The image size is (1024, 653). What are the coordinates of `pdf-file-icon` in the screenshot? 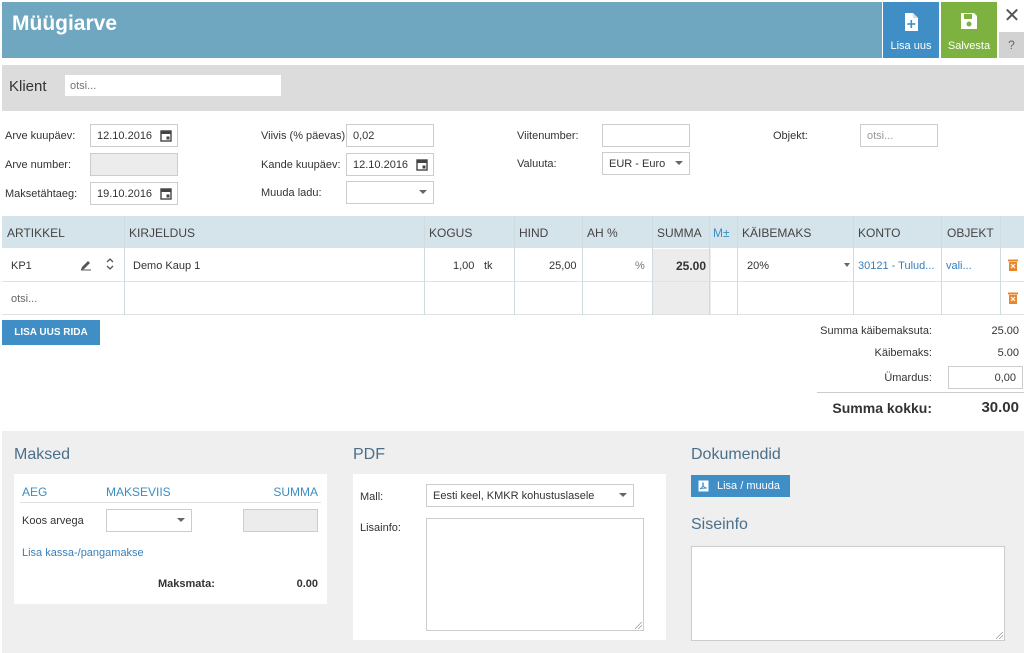 It's located at (703, 486).